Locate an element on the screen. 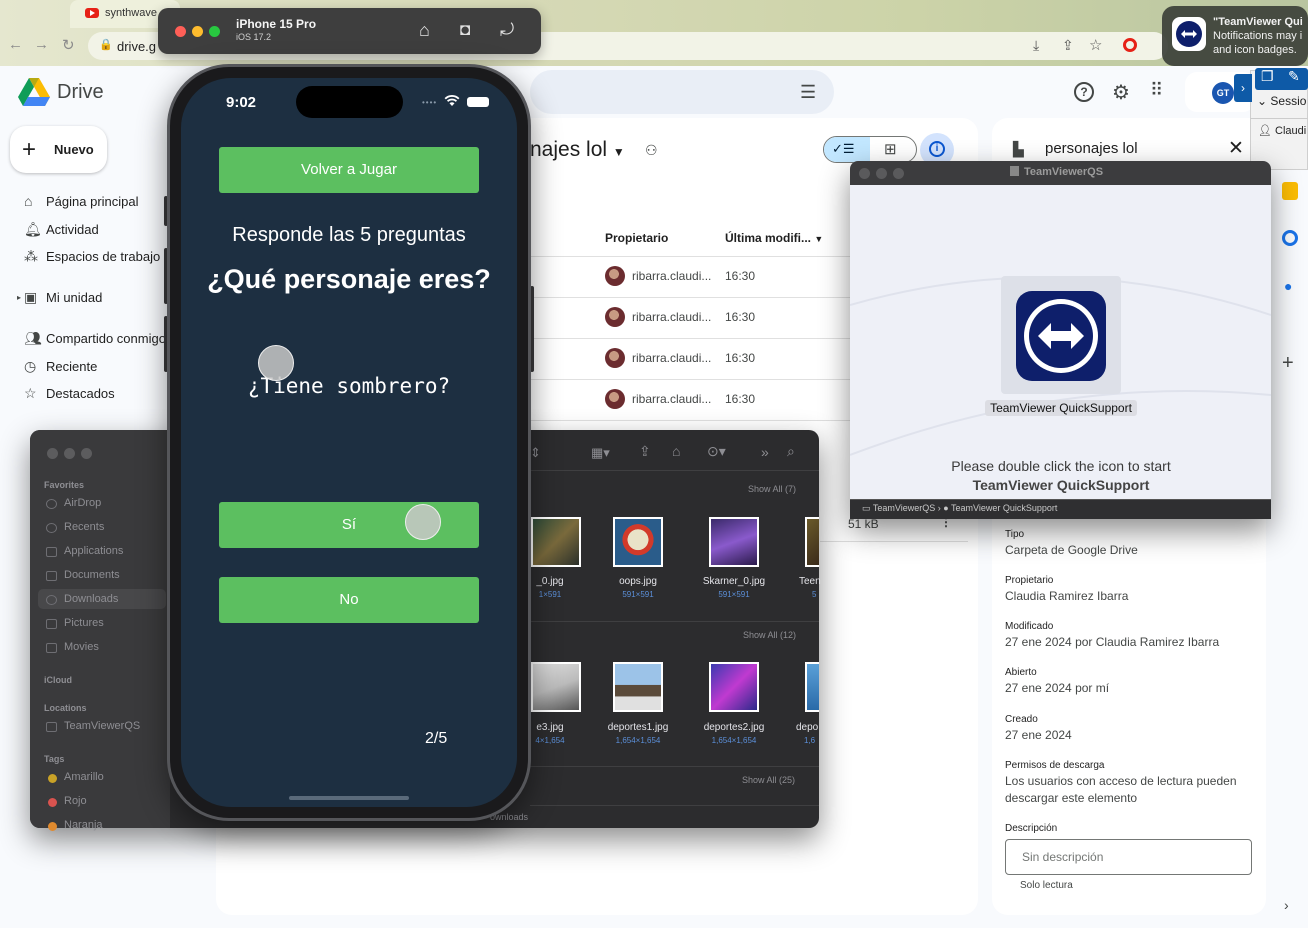 The image size is (1308, 928). pin-icon: ✎ is located at coordinates (1294, 76).